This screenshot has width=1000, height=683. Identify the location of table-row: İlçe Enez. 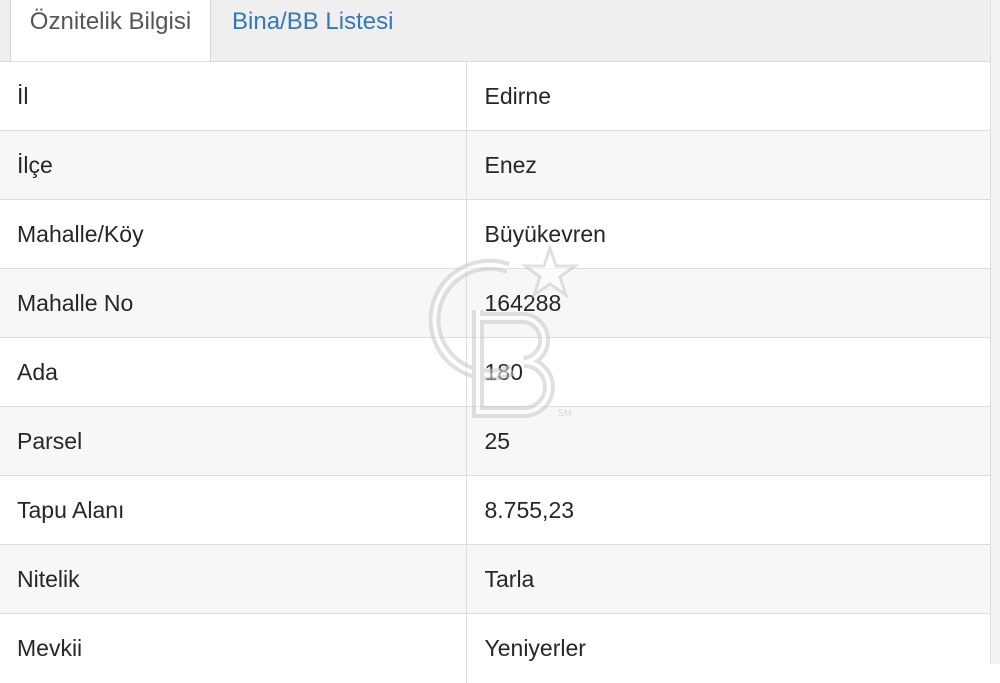
(495, 165).